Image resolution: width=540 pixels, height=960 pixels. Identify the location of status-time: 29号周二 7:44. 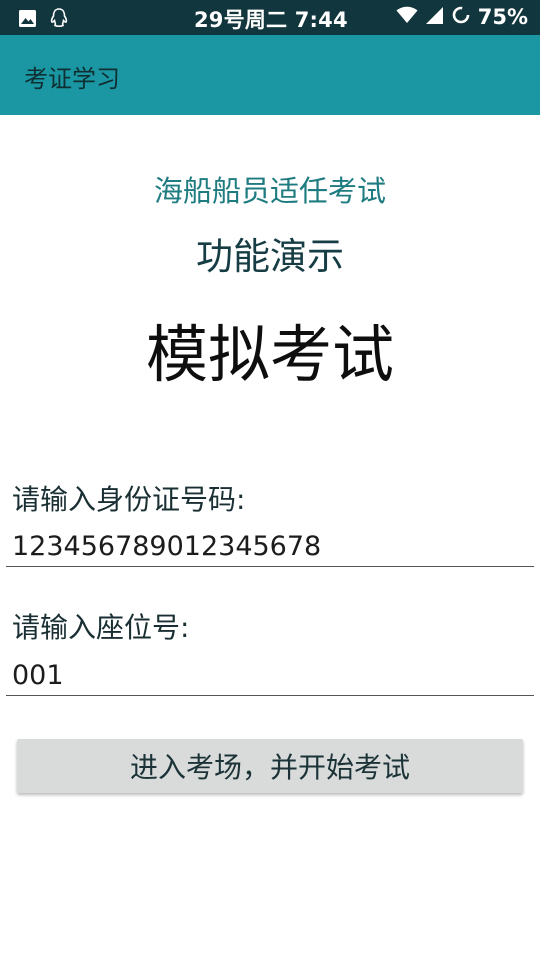
(271, 20).